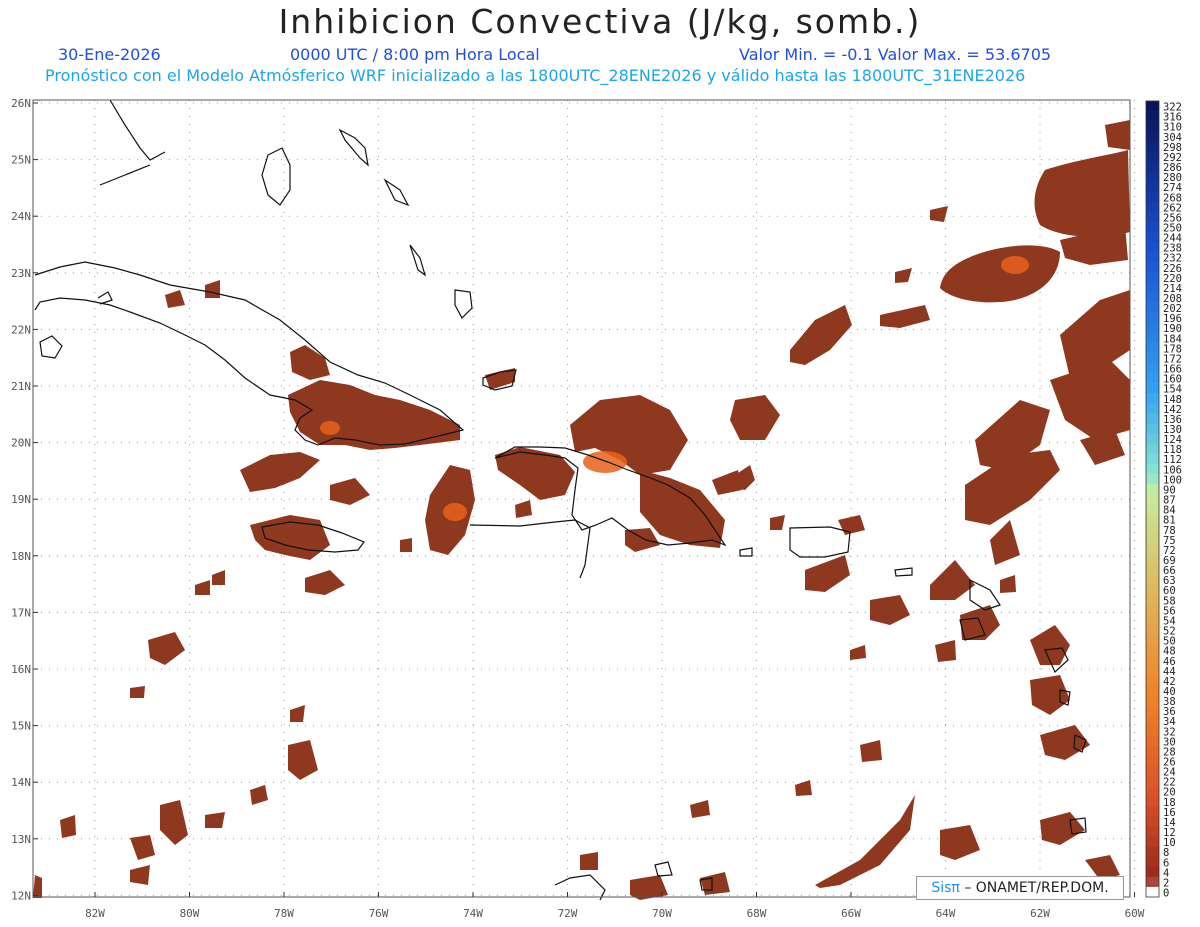 The width and height of the screenshot is (1200, 927). I want to click on lat-label: 19N, so click(21, 499).